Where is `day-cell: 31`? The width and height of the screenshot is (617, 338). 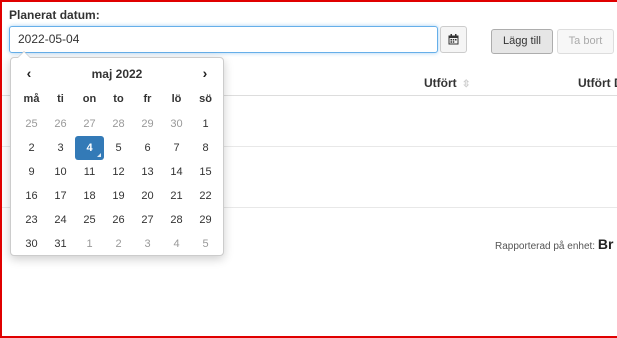
day-cell: 31 is located at coordinates (60, 244).